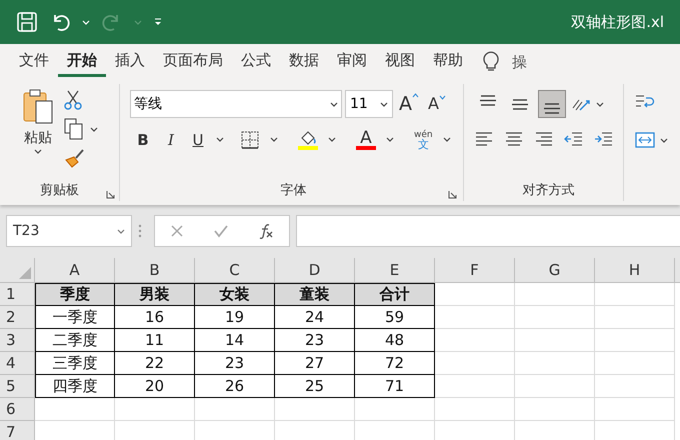  I want to click on ribbon-tab: 视图, so click(400, 62).